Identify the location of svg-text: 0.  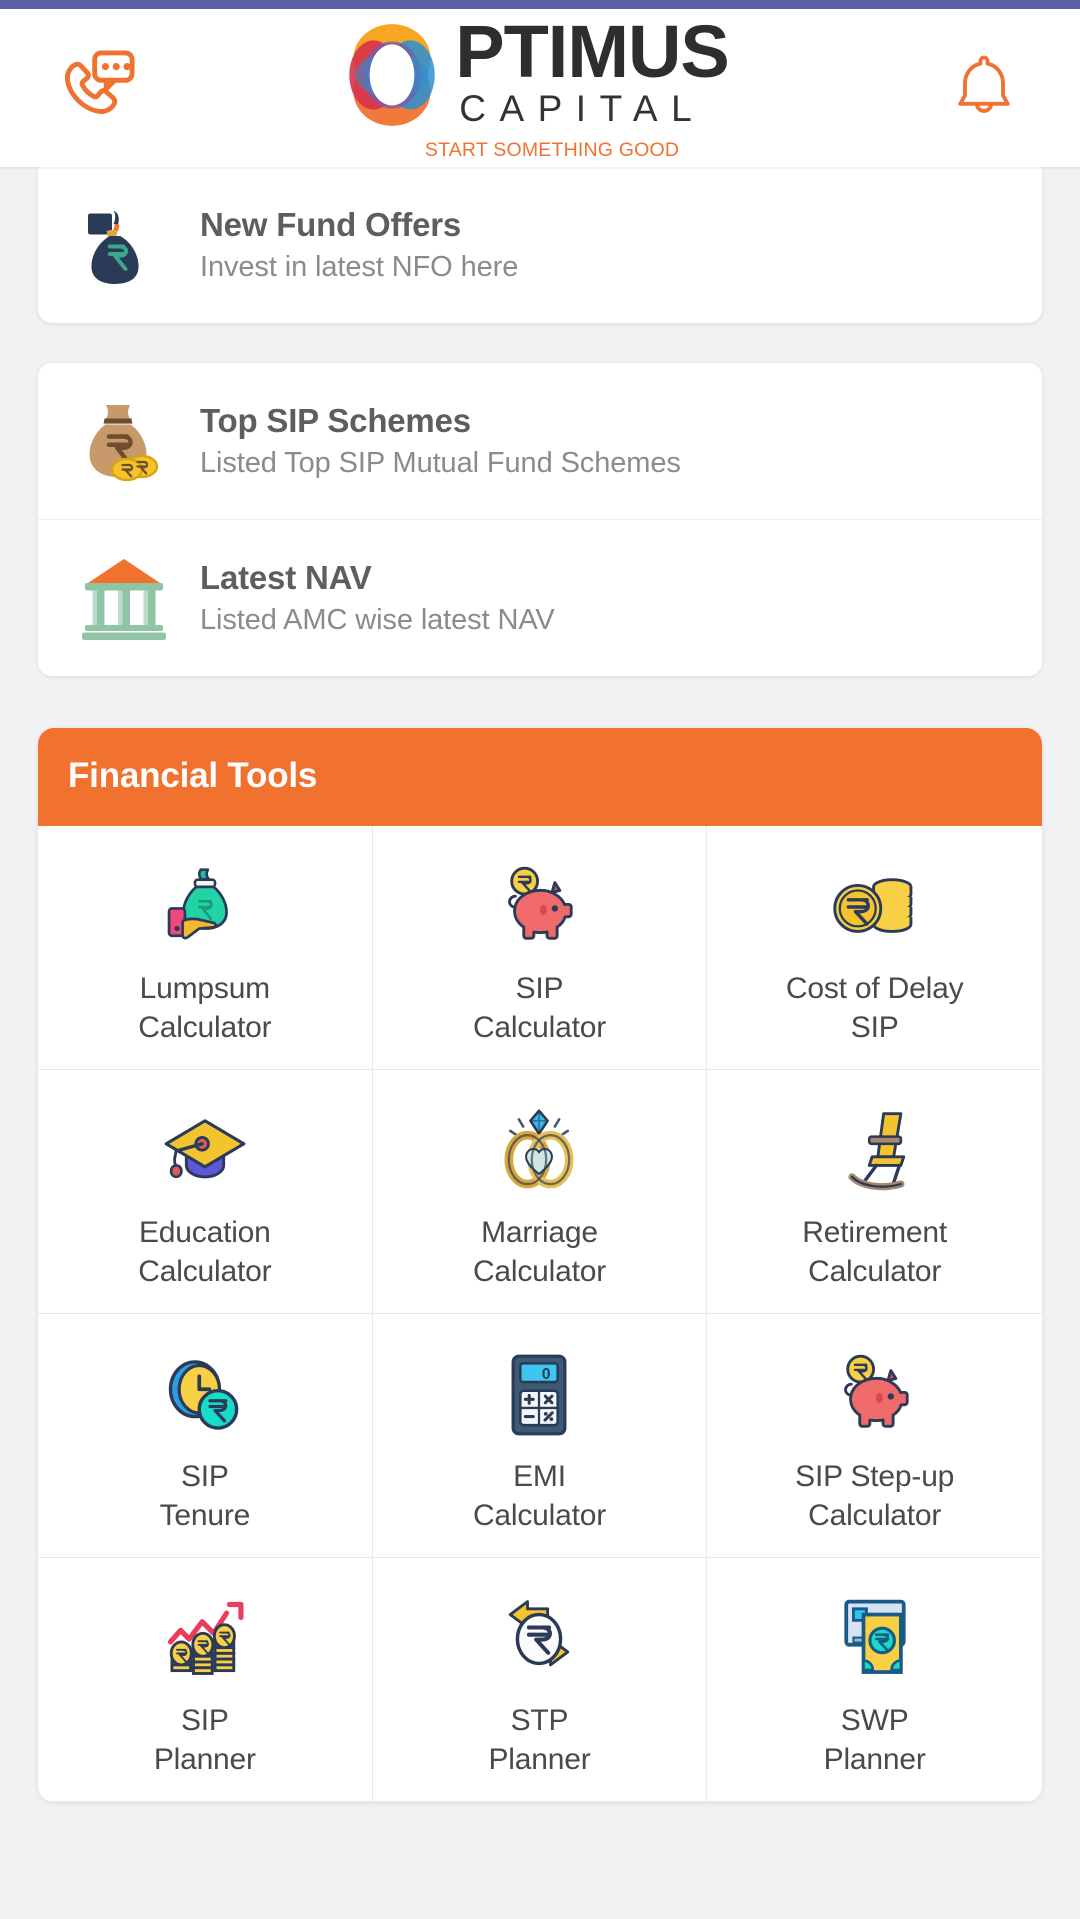
(546, 1374).